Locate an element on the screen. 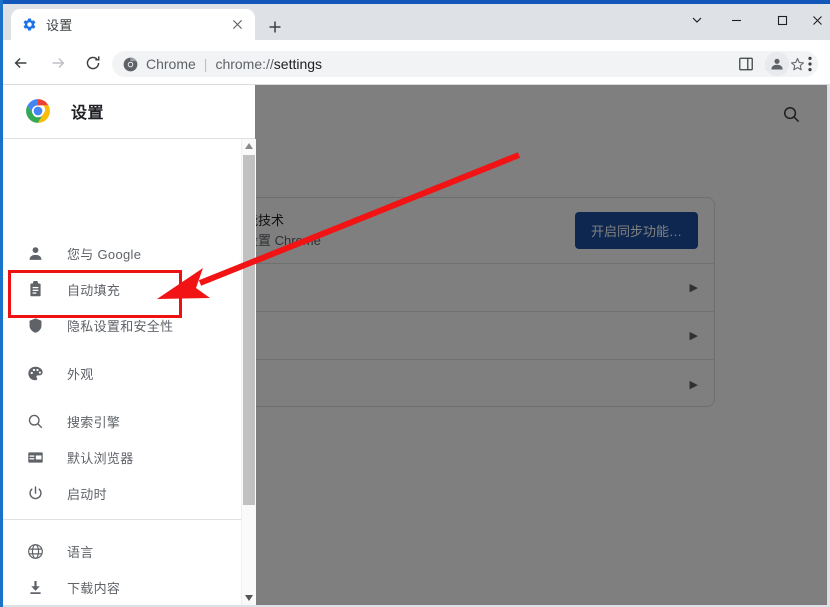 Image resolution: width=830 pixels, height=607 pixels. sidebar-scrollbar is located at coordinates (248, 372).